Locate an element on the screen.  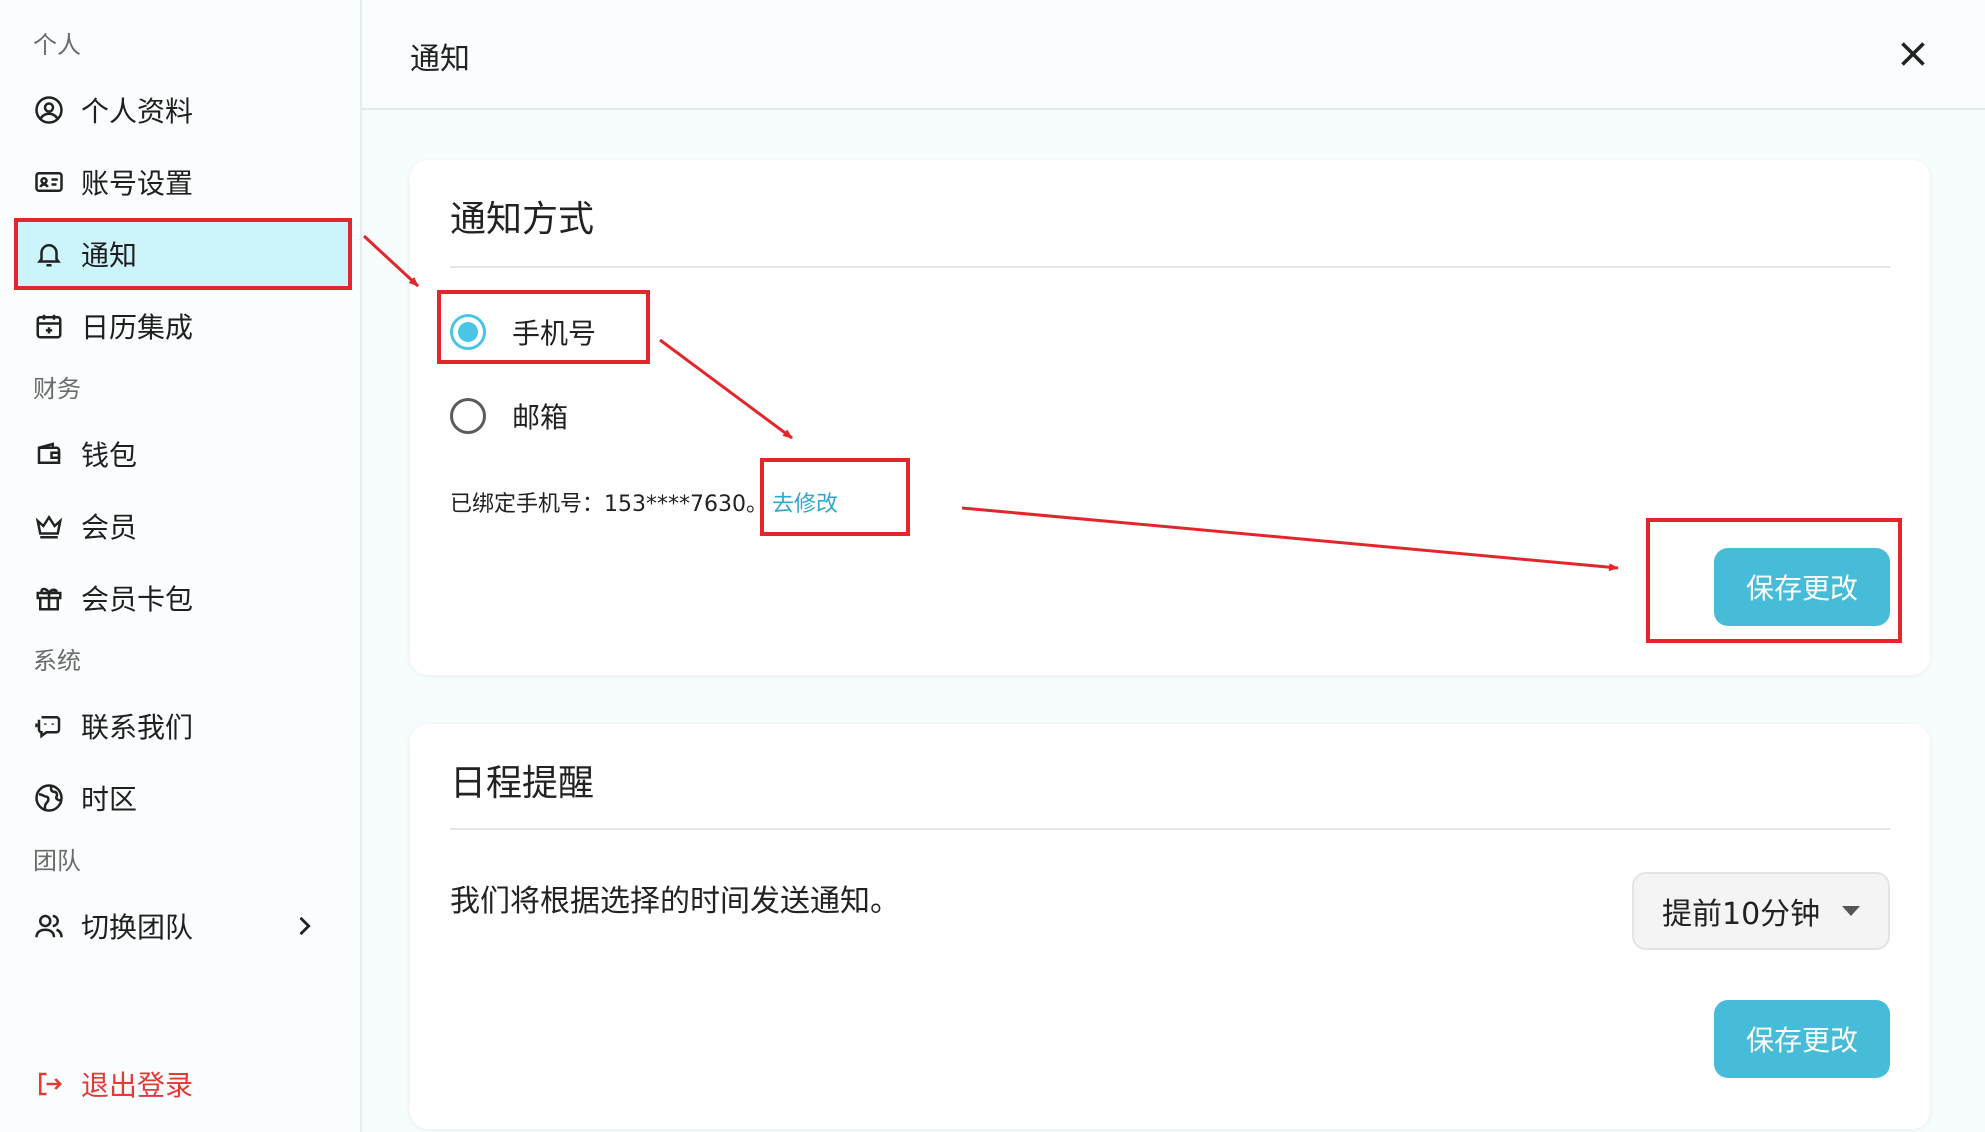
sidebar-item-switch-team: 切换团队 is located at coordinates (181, 926).